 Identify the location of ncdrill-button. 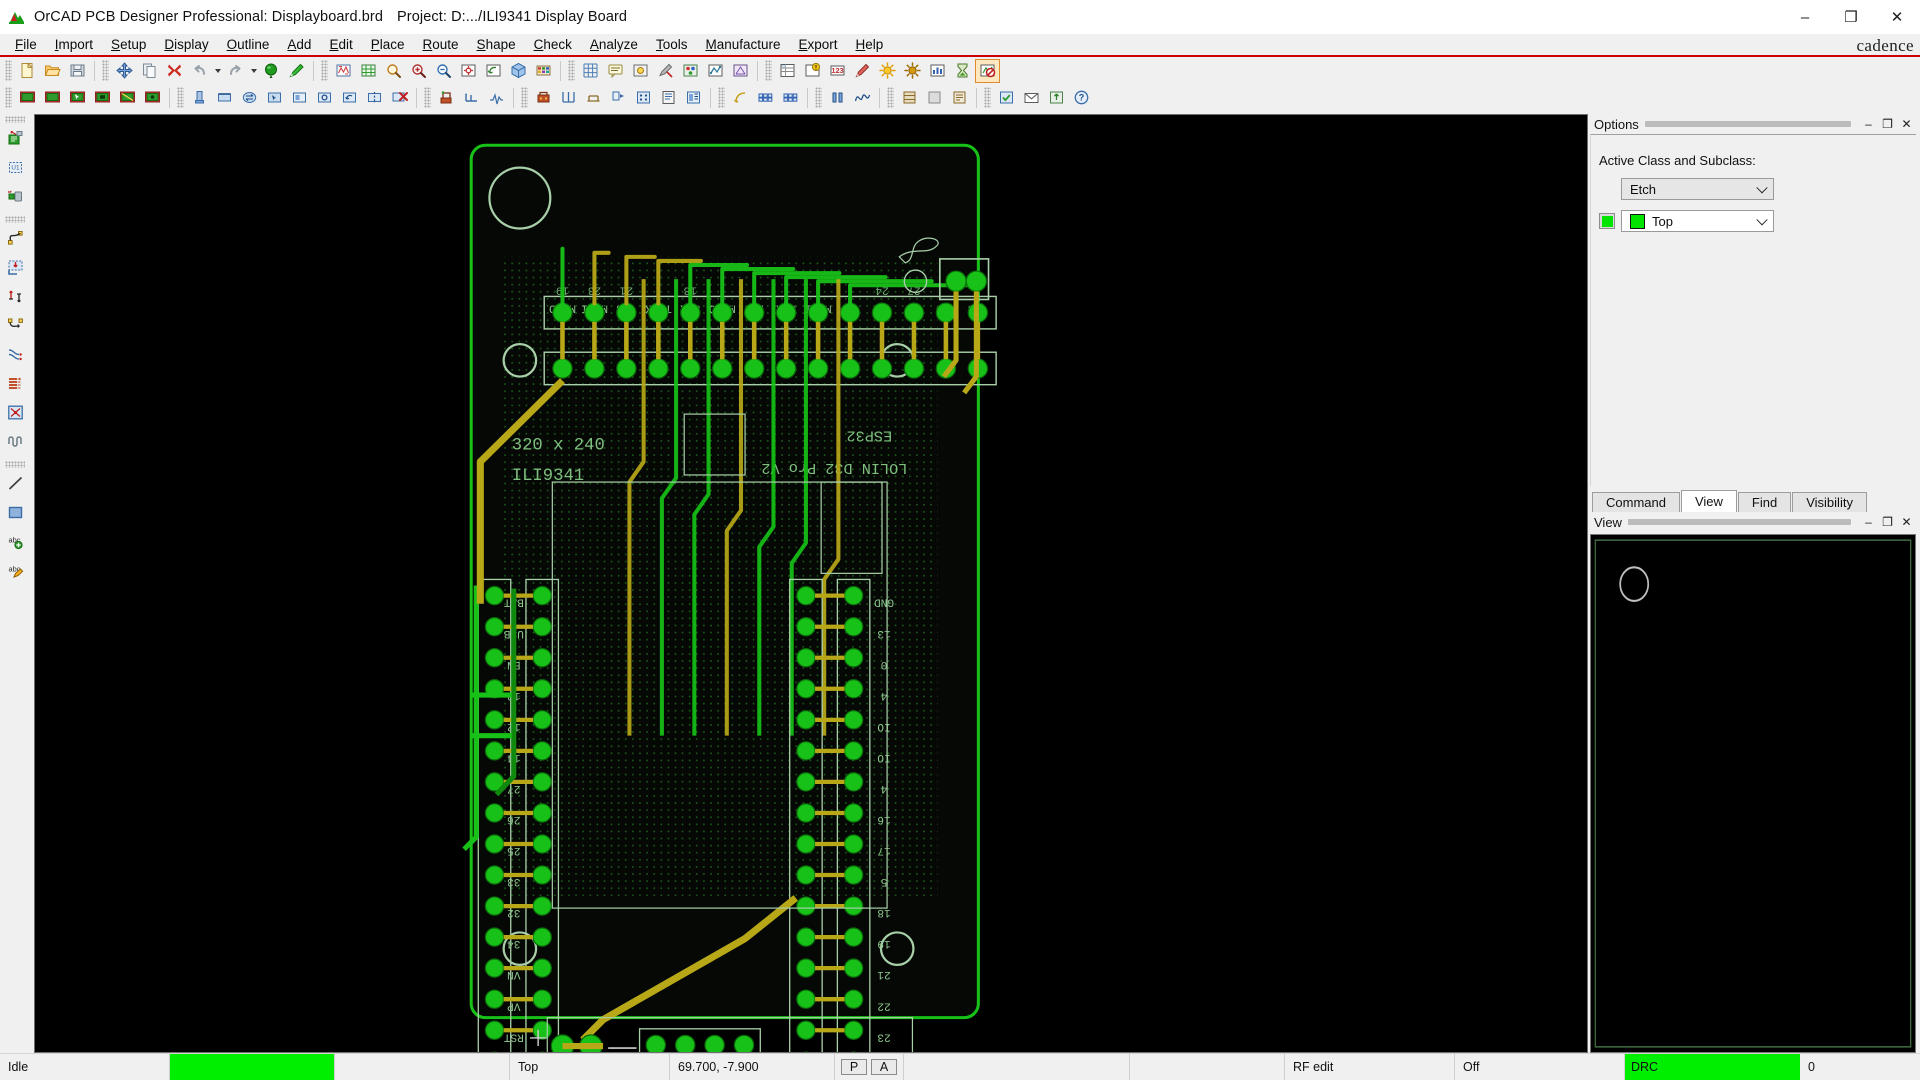
(643, 98).